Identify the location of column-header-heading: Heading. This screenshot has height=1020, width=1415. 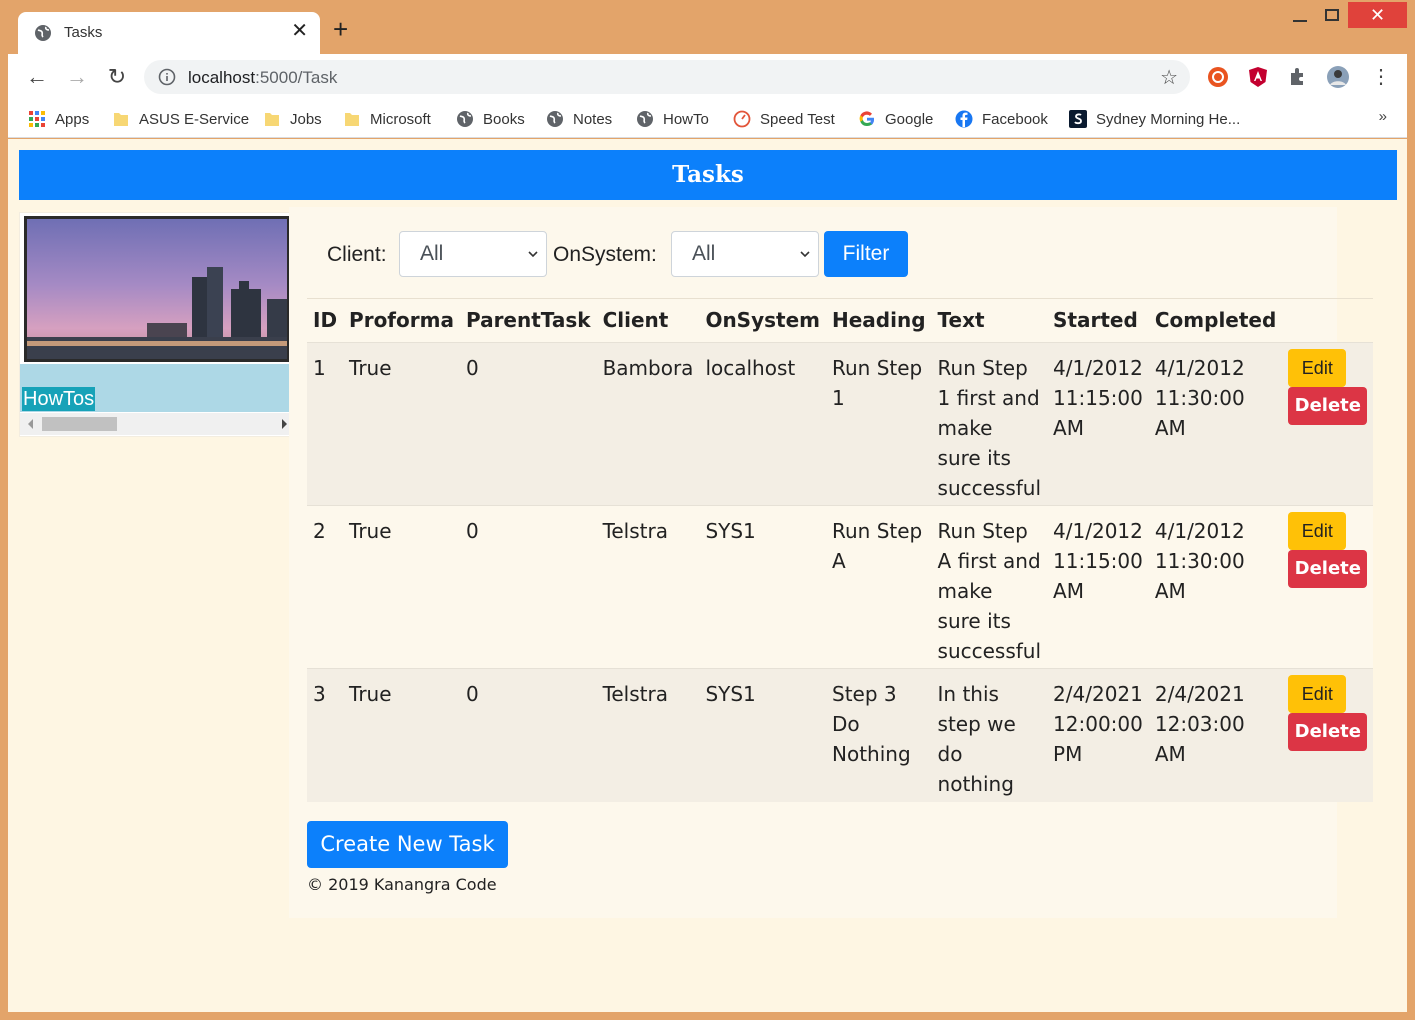
(879, 320).